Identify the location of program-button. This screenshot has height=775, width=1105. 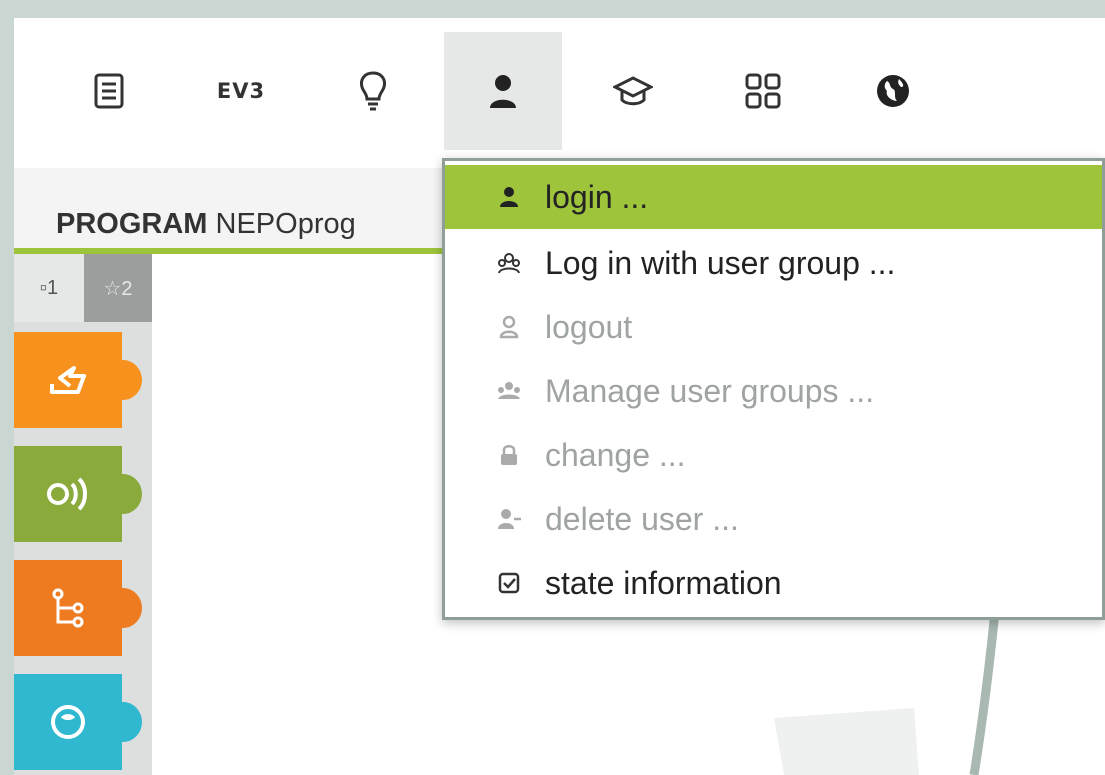
(109, 91).